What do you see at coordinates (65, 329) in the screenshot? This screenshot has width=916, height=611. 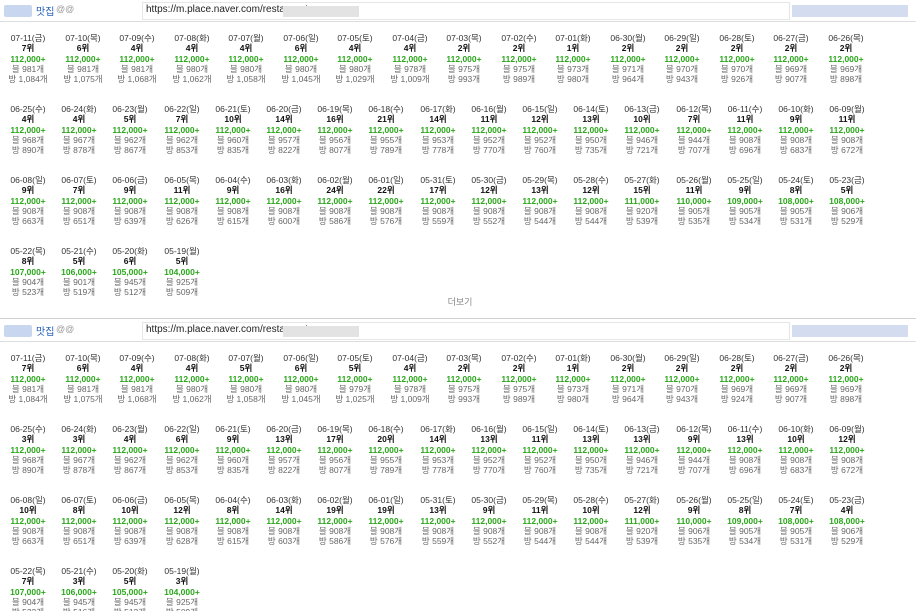 I see `place-badge: @@` at bounding box center [65, 329].